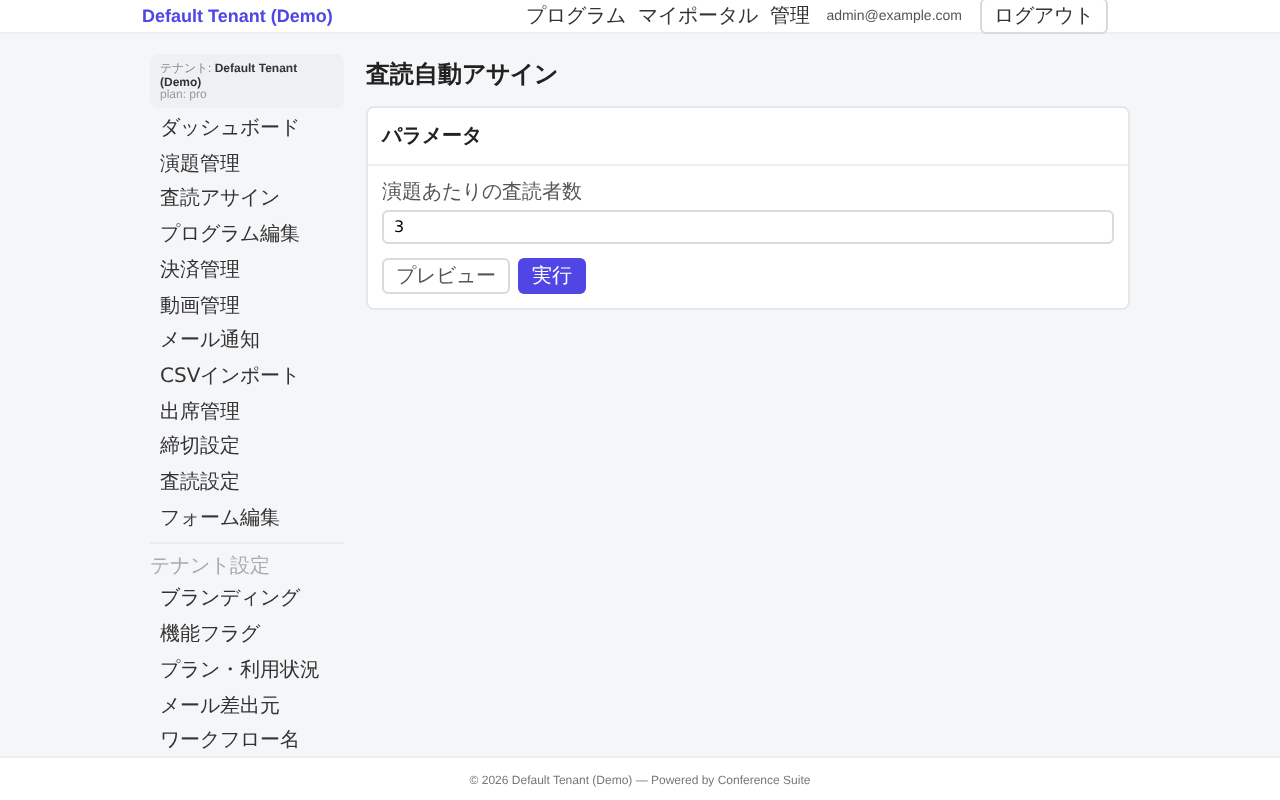  What do you see at coordinates (247, 200) in the screenshot?
I see `sidebar-item: 査読アサイン` at bounding box center [247, 200].